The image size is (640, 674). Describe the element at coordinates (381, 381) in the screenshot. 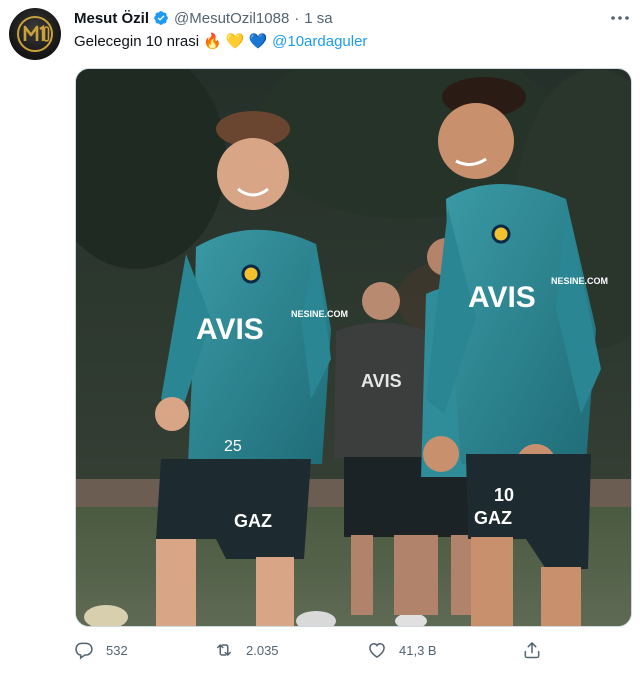

I see `svg-text: AVIS` at that location.